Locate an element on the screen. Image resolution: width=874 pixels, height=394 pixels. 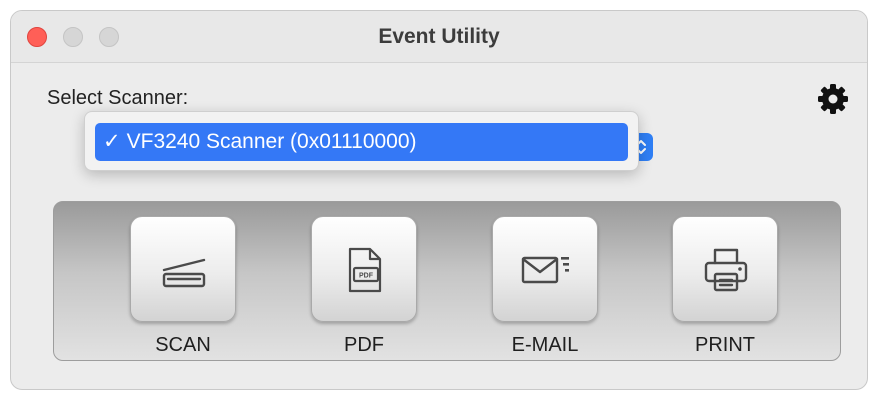
pdf-label: PDF is located at coordinates (364, 345).